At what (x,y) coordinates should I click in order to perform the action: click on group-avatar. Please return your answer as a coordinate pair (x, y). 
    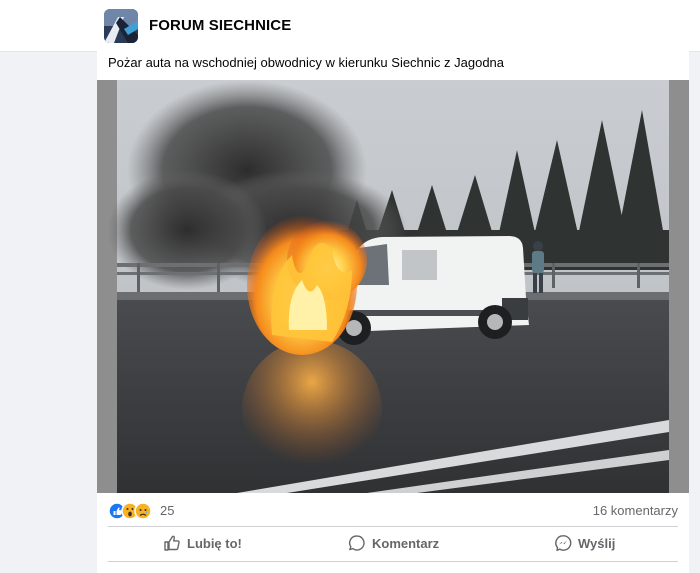
    Looking at the image, I should click on (121, 26).